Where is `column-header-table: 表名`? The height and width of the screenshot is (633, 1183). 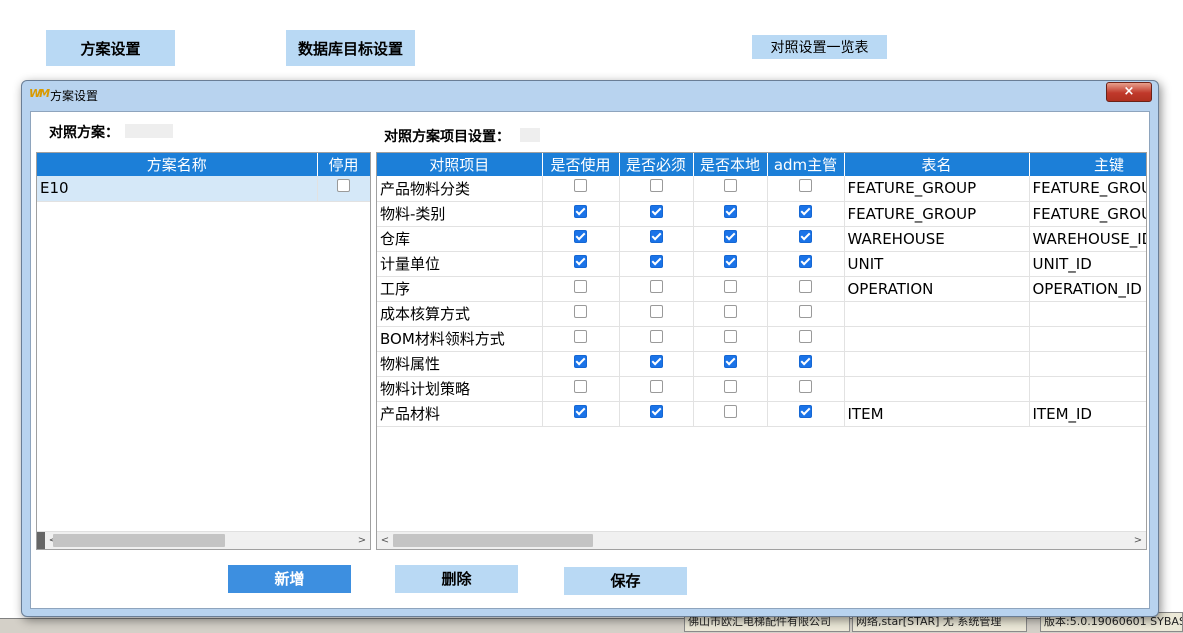
column-header-table: 表名 is located at coordinates (937, 164).